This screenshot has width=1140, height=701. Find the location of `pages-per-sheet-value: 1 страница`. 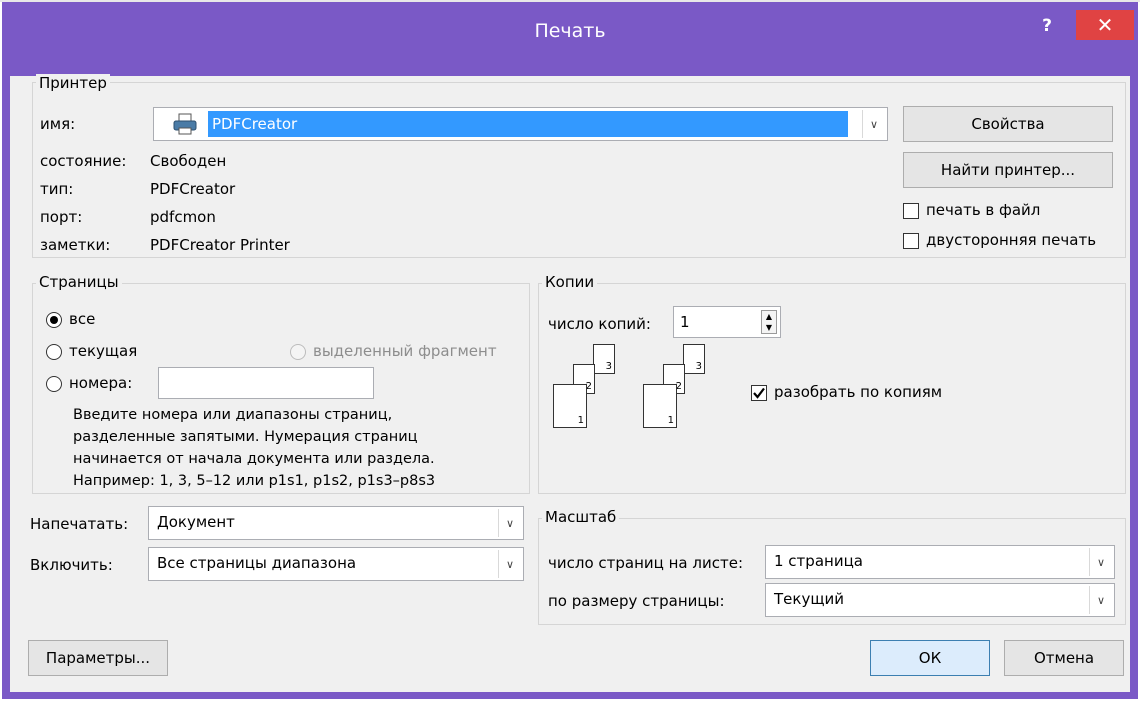

pages-per-sheet-value: 1 страница is located at coordinates (818, 561).